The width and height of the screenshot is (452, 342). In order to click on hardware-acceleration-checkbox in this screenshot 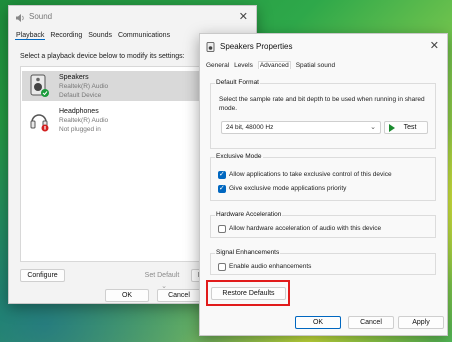, I will do `click(222, 229)`.